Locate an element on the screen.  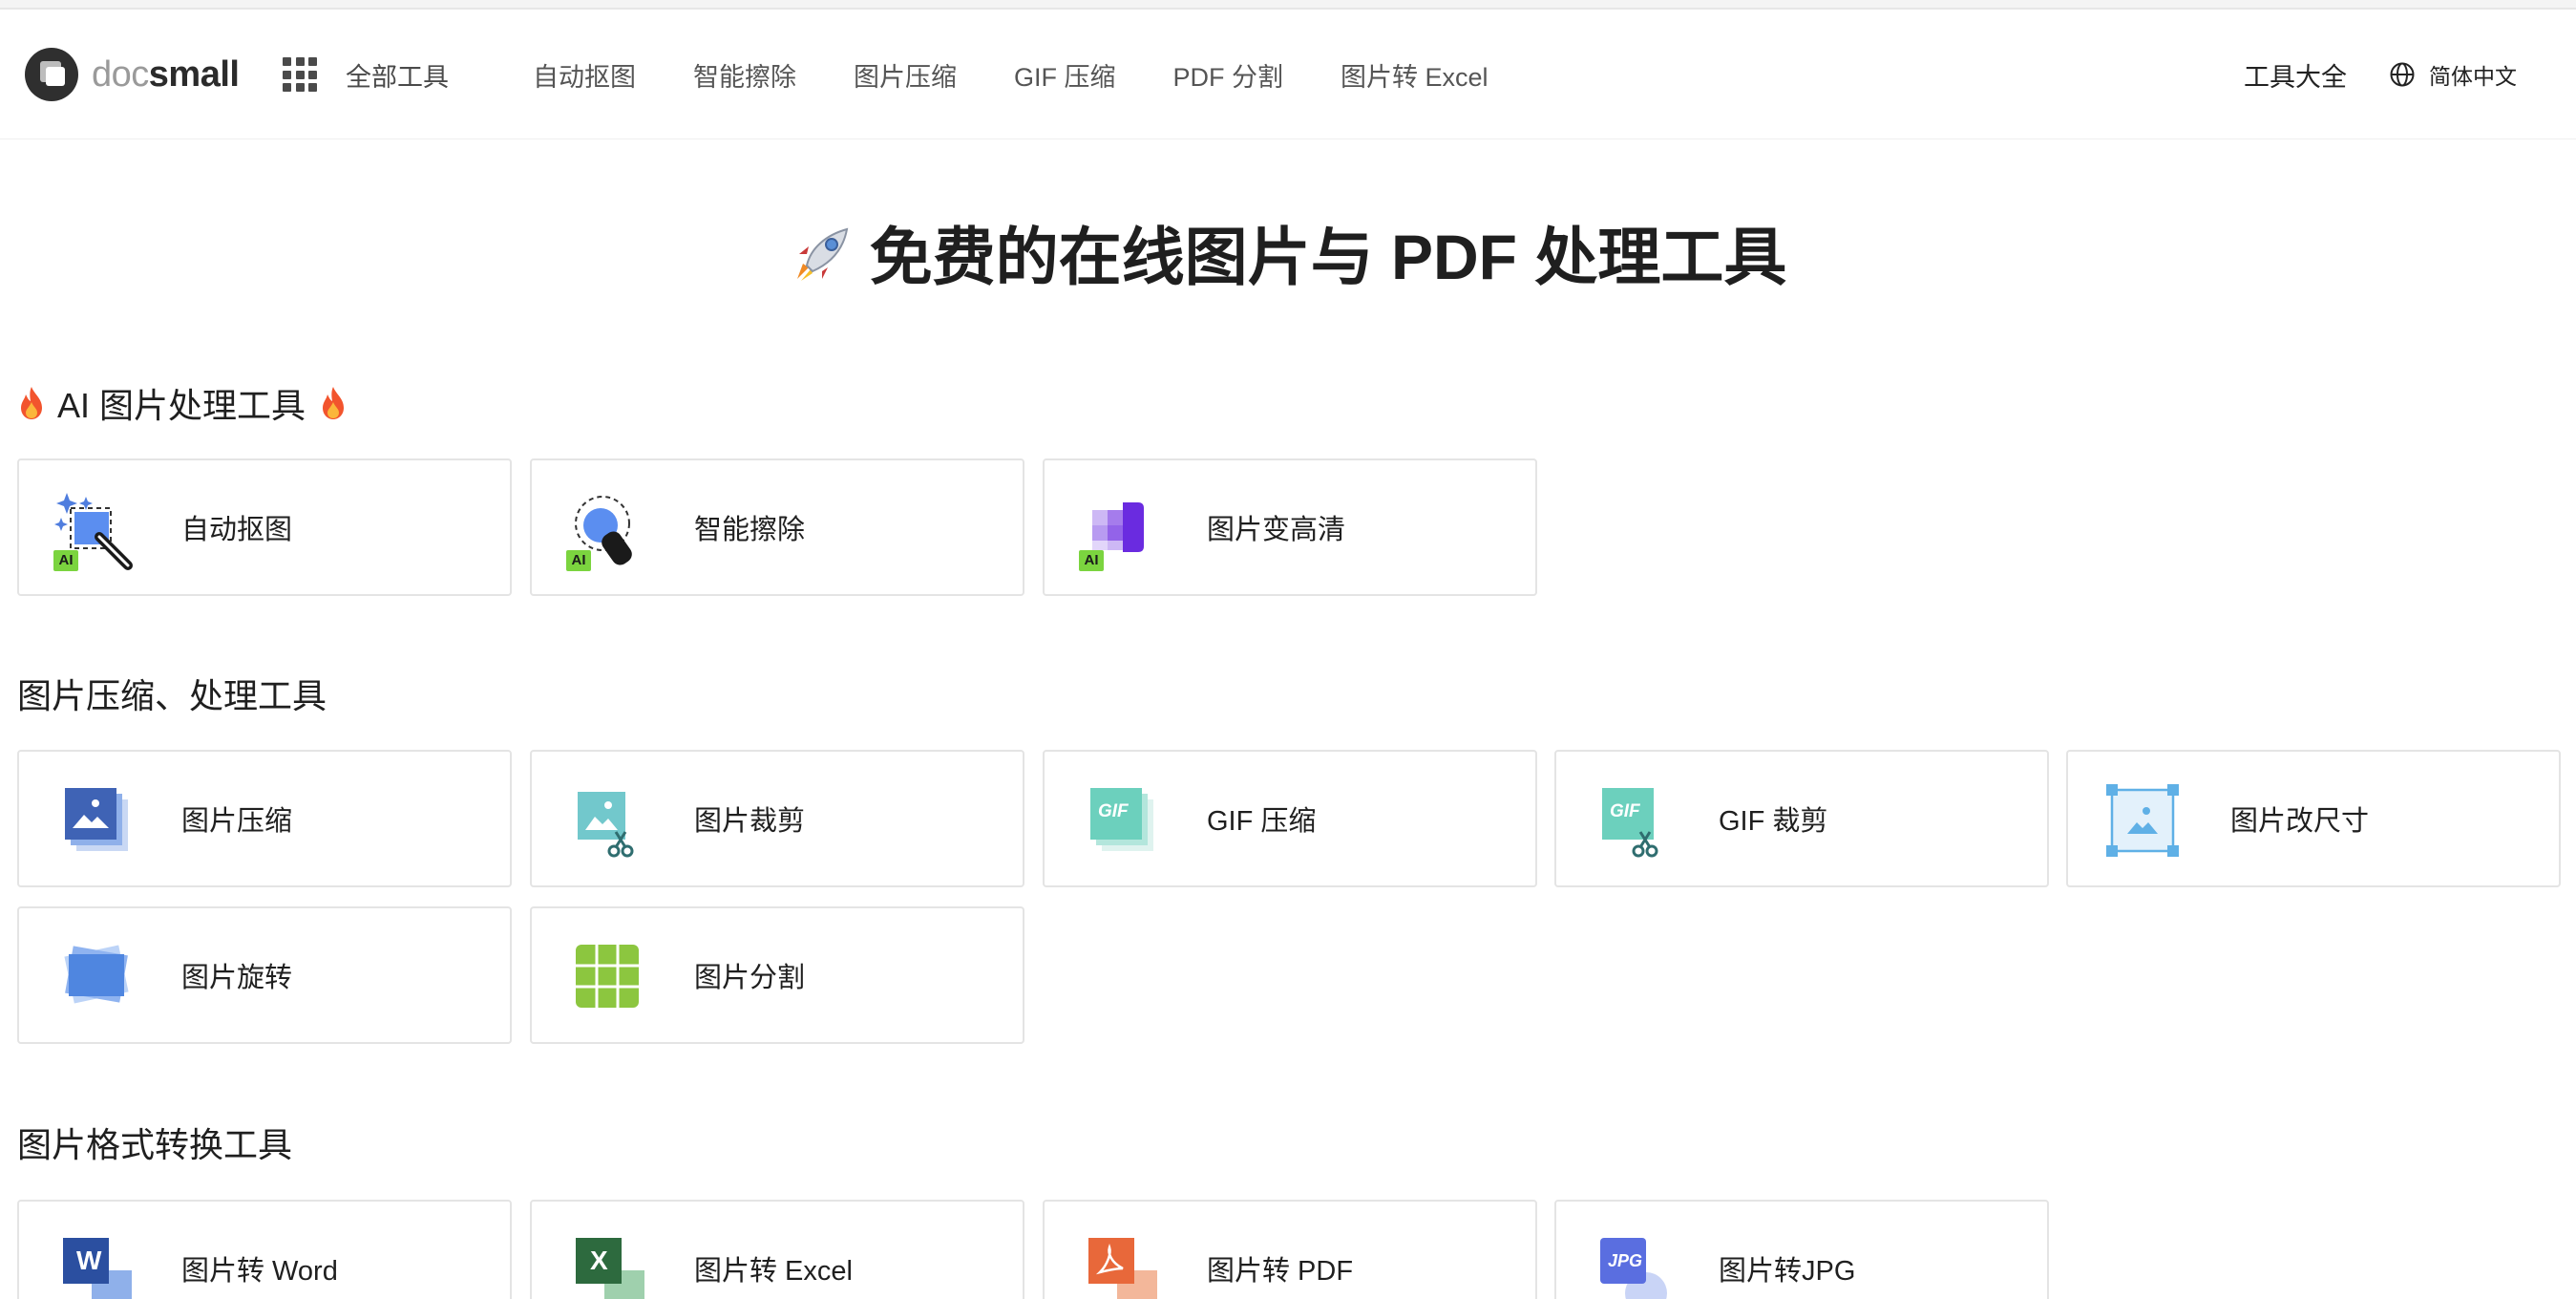
image-resize-icon is located at coordinates (2148, 821).